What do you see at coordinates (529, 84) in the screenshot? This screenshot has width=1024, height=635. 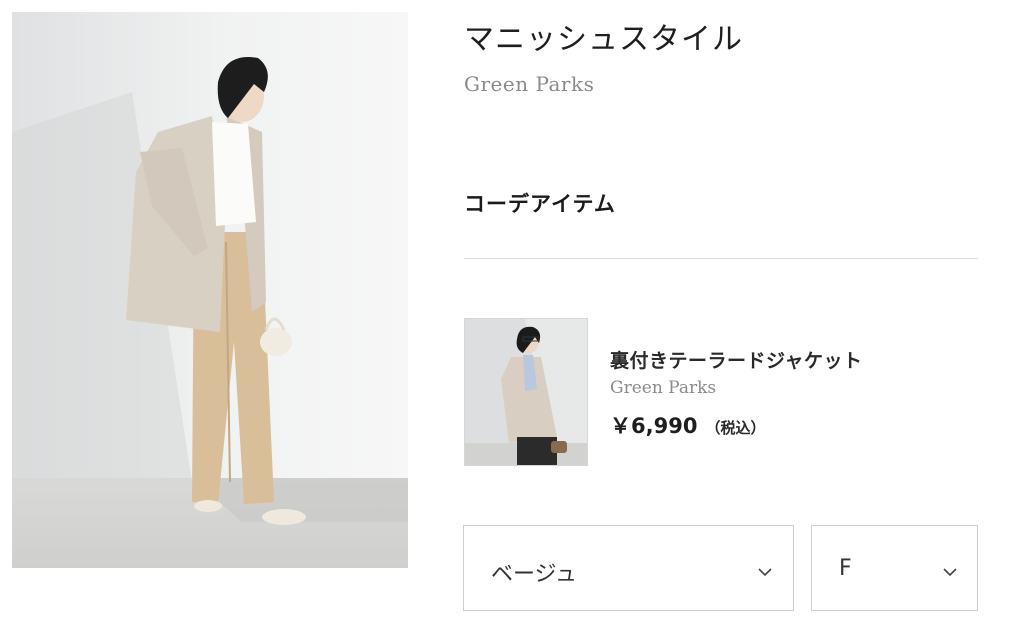 I see `look-brand: Green Parks` at bounding box center [529, 84].